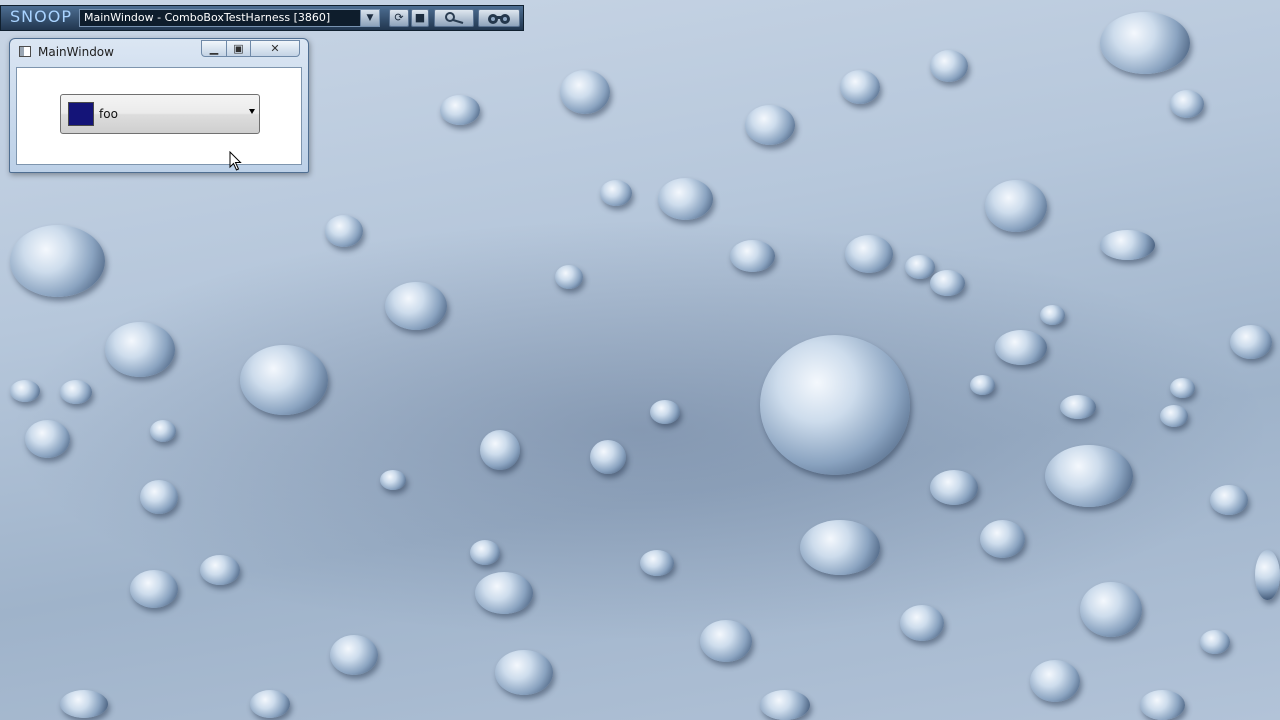  I want to click on caption-buttons: ▁ ▣ ✕, so click(251, 49).